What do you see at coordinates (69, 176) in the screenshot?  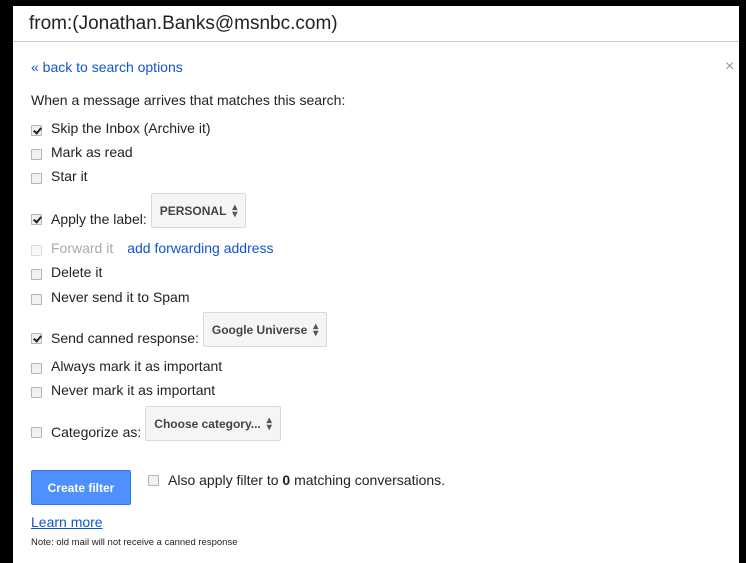 I see `star-it-label: Star it` at bounding box center [69, 176].